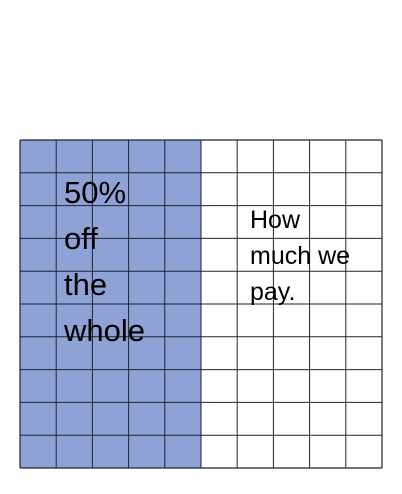  What do you see at coordinates (104, 330) in the screenshot?
I see `discount-label-line: whole` at bounding box center [104, 330].